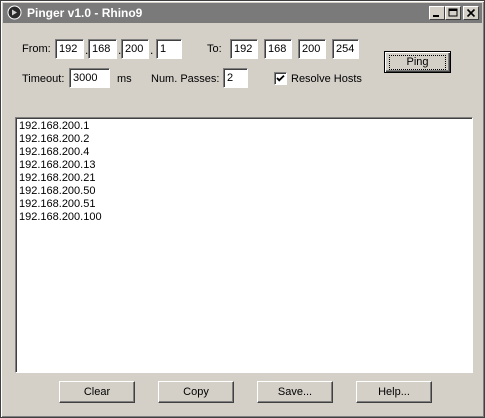 The image size is (485, 418). I want to click on close-icon, so click(471, 13).